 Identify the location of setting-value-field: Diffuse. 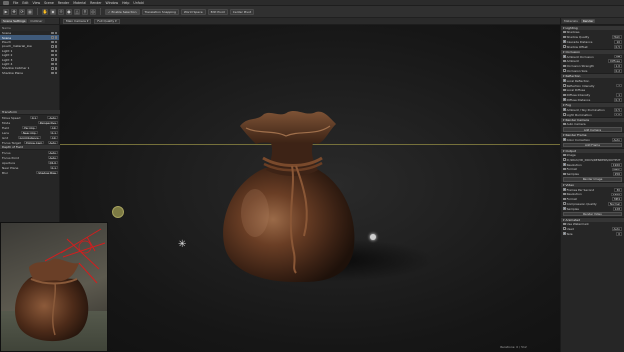
(615, 61).